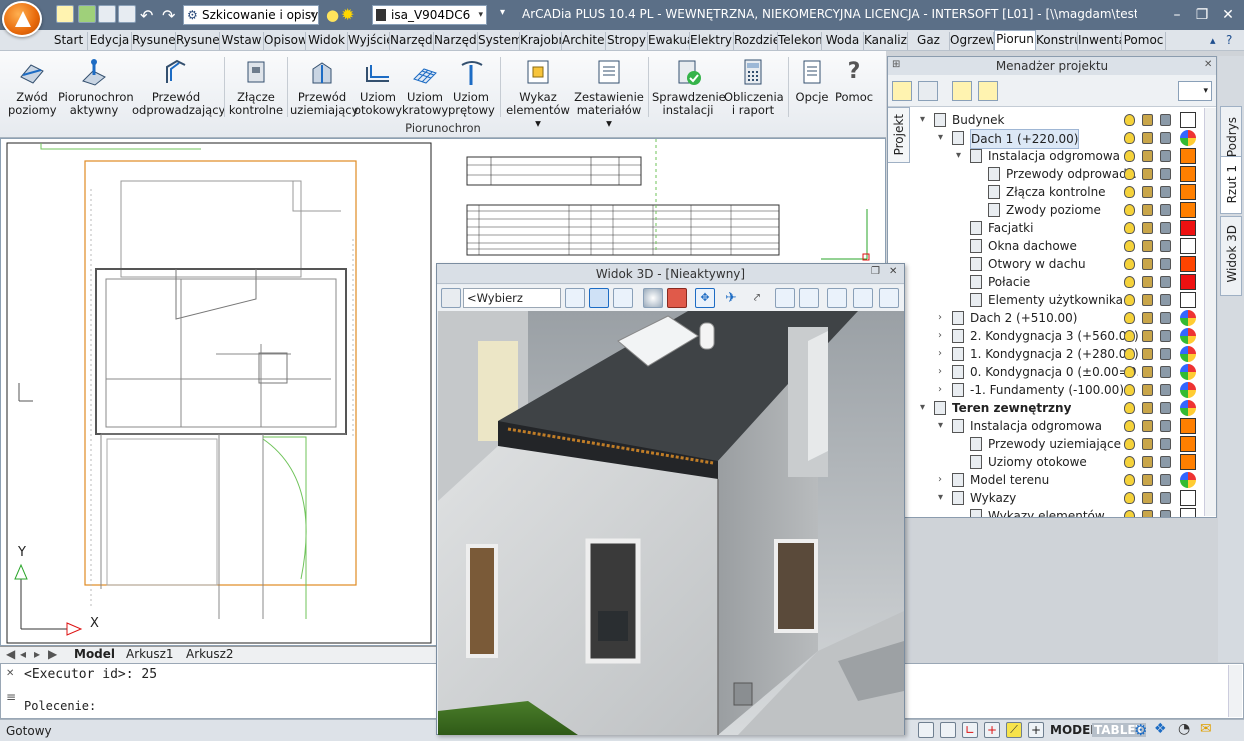 The width and height of the screenshot is (1244, 741). I want to click on sheet-tab-arkusz1: Arkusz1, so click(150, 654).